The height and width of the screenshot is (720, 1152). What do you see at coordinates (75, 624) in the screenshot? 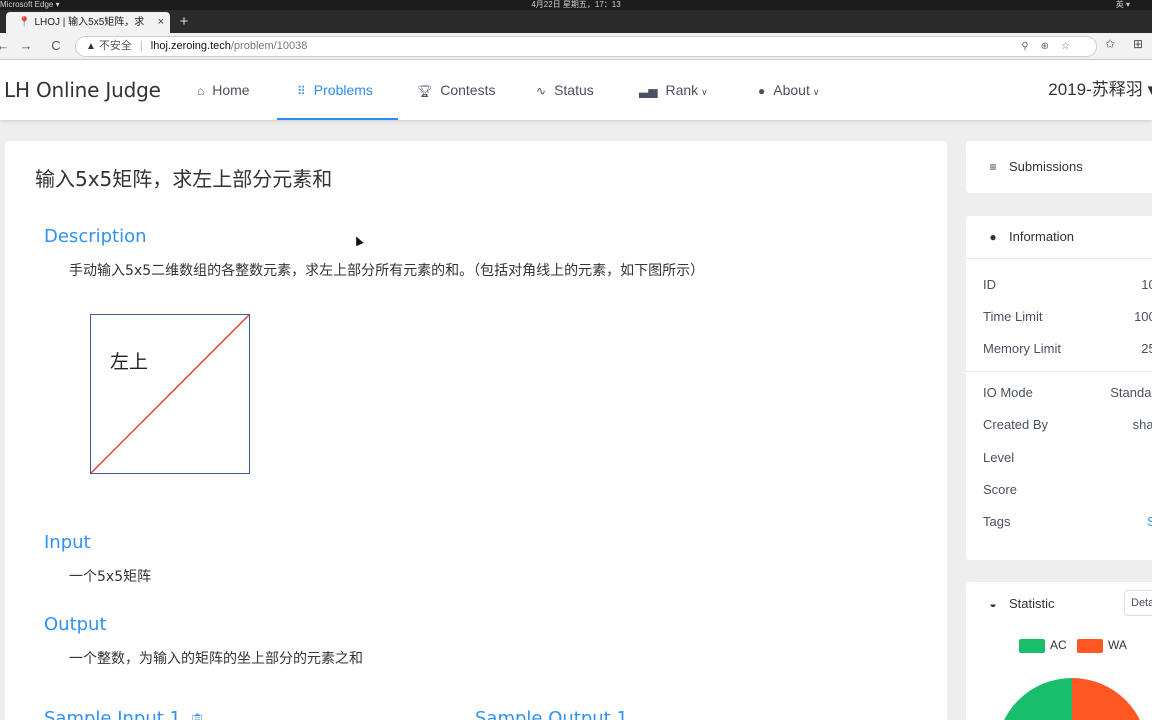
I see `output-title: Output` at bounding box center [75, 624].